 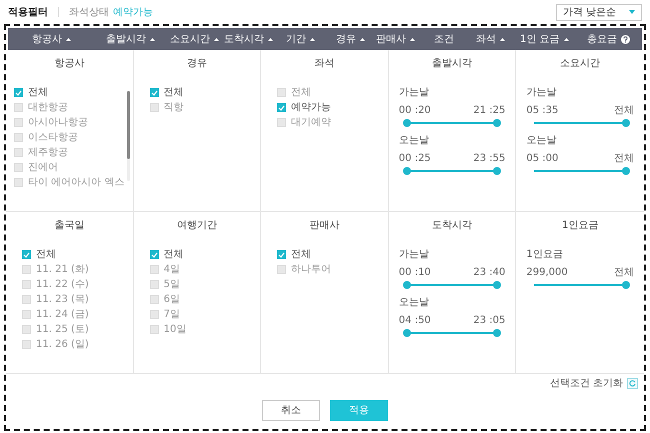 What do you see at coordinates (632, 12) in the screenshot?
I see `caret-icon` at bounding box center [632, 12].